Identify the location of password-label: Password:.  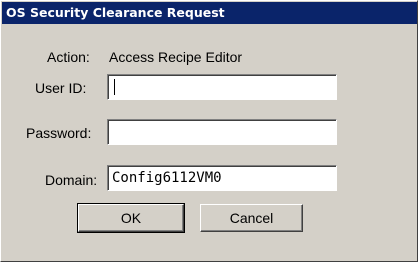
(59, 133).